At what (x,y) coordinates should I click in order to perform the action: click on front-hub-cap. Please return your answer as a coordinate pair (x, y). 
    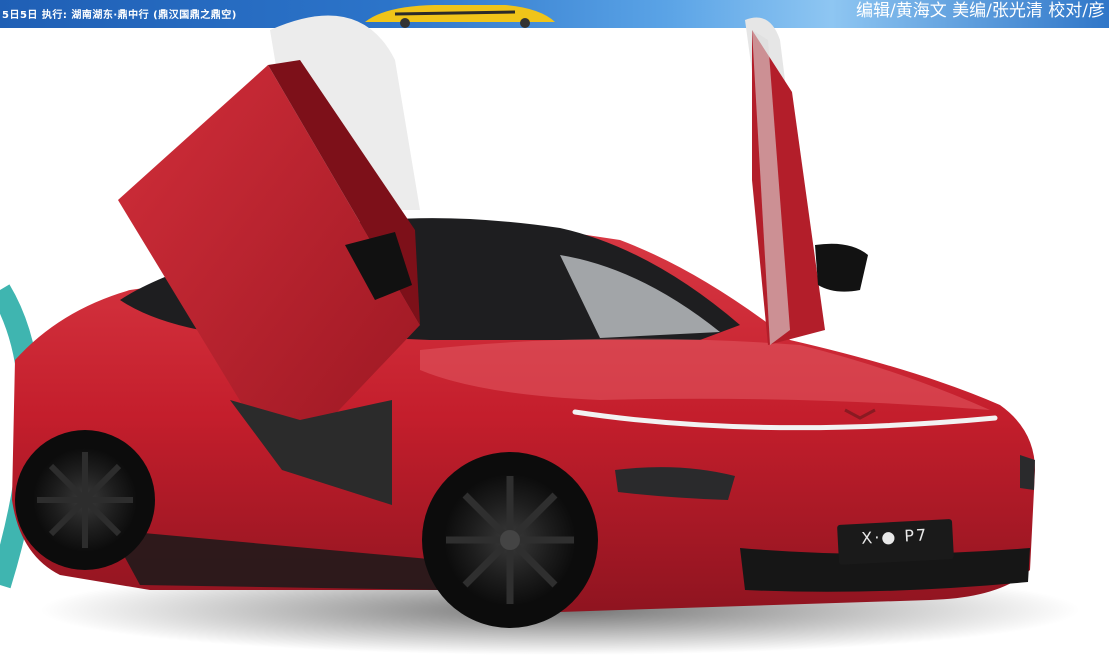
    Looking at the image, I should click on (510, 540).